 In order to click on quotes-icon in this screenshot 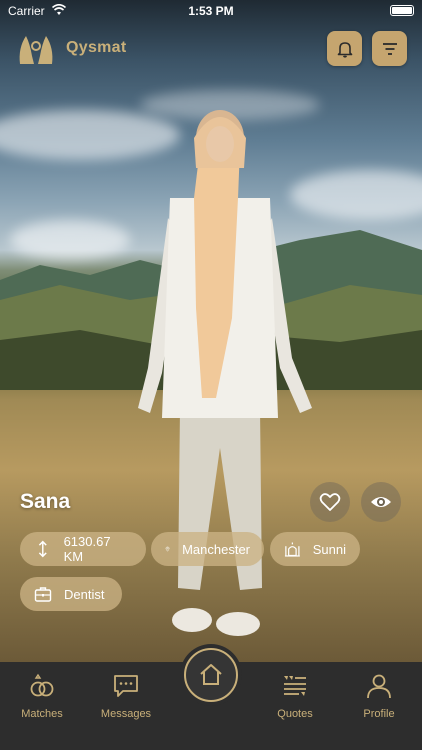, I will do `click(295, 686)`.